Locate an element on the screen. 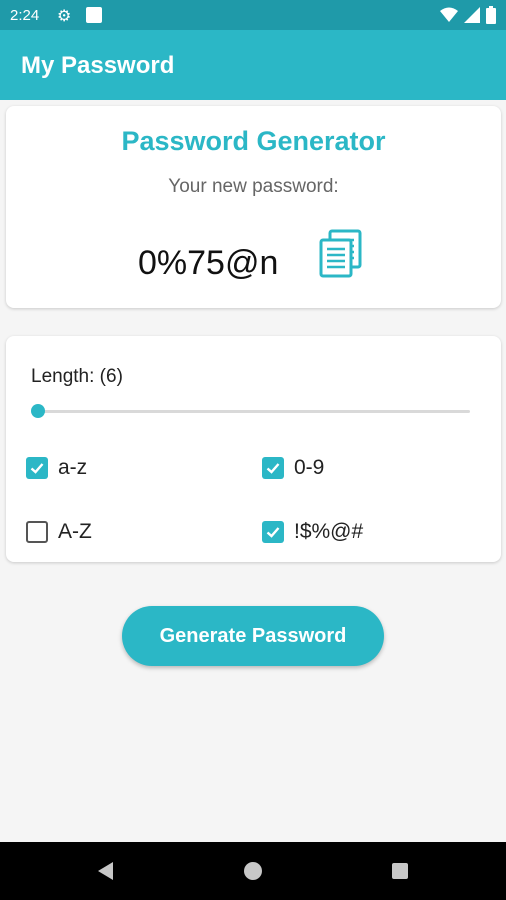 This screenshot has width=506, height=900. gear-icon: ⚙ is located at coordinates (64, 16).